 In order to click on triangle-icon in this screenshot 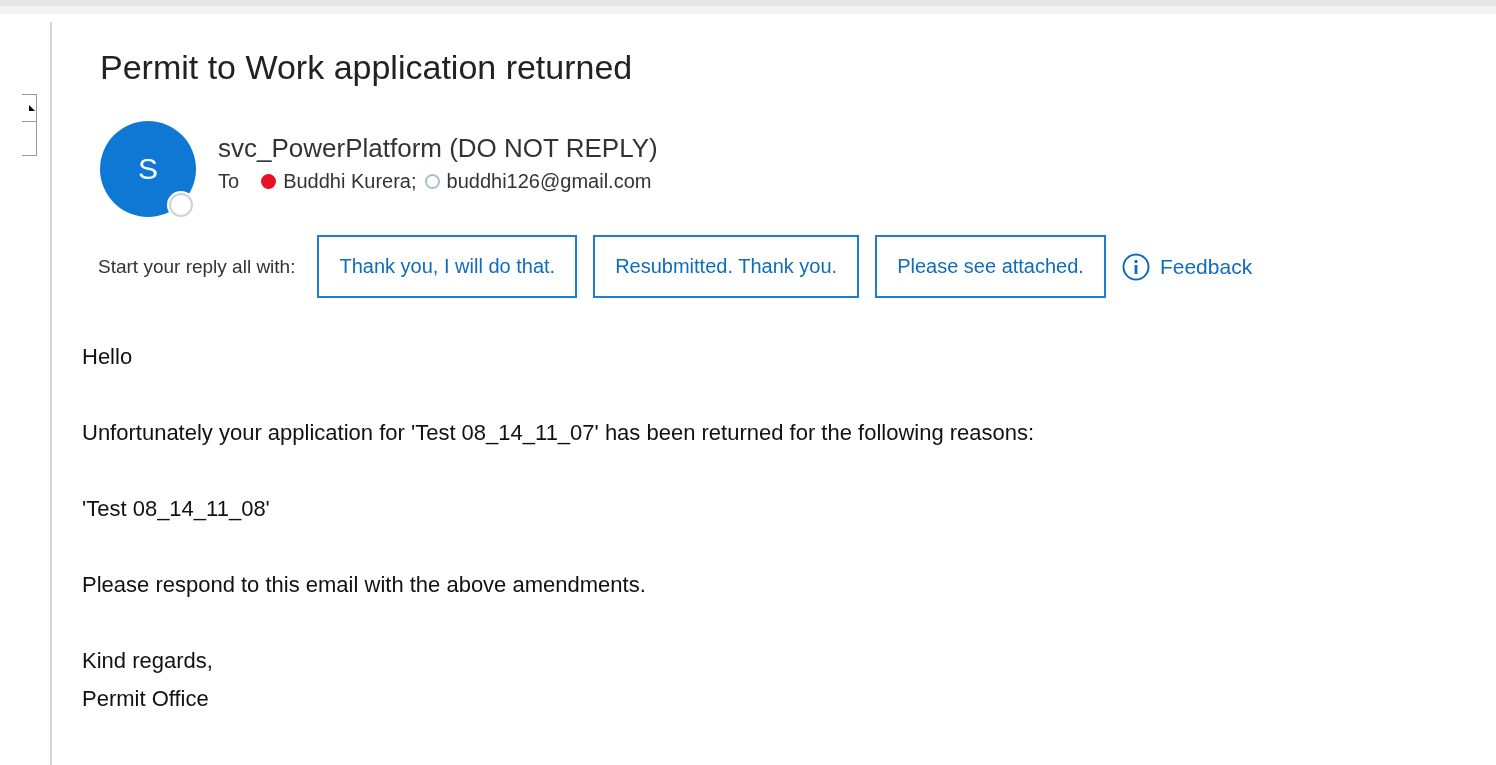, I will do `click(32, 108)`.